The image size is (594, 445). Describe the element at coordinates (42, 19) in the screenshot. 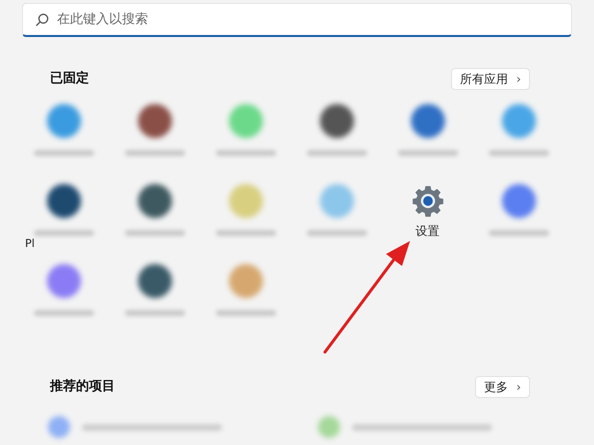

I see `search-icon` at that location.